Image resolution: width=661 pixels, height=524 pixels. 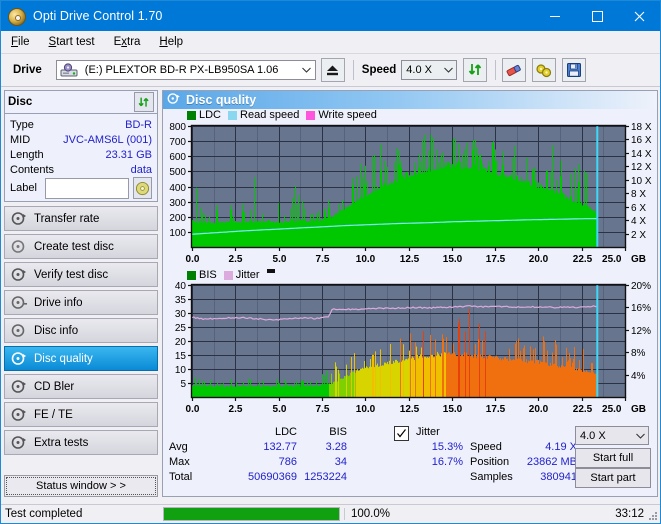 I want to click on window-controls, so click(x=597, y=16).